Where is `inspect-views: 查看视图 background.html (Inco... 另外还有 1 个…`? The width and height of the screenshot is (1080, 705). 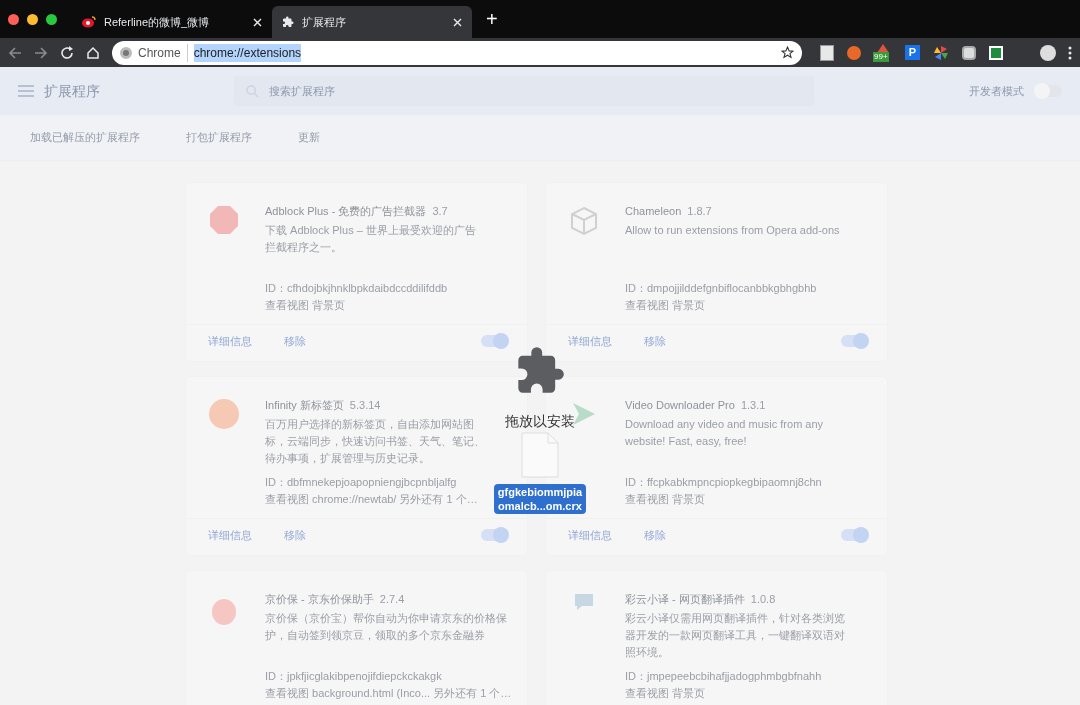
inspect-views: 查看视图 background.html (Inco... 另外还有 1 个… is located at coordinates (388, 693).